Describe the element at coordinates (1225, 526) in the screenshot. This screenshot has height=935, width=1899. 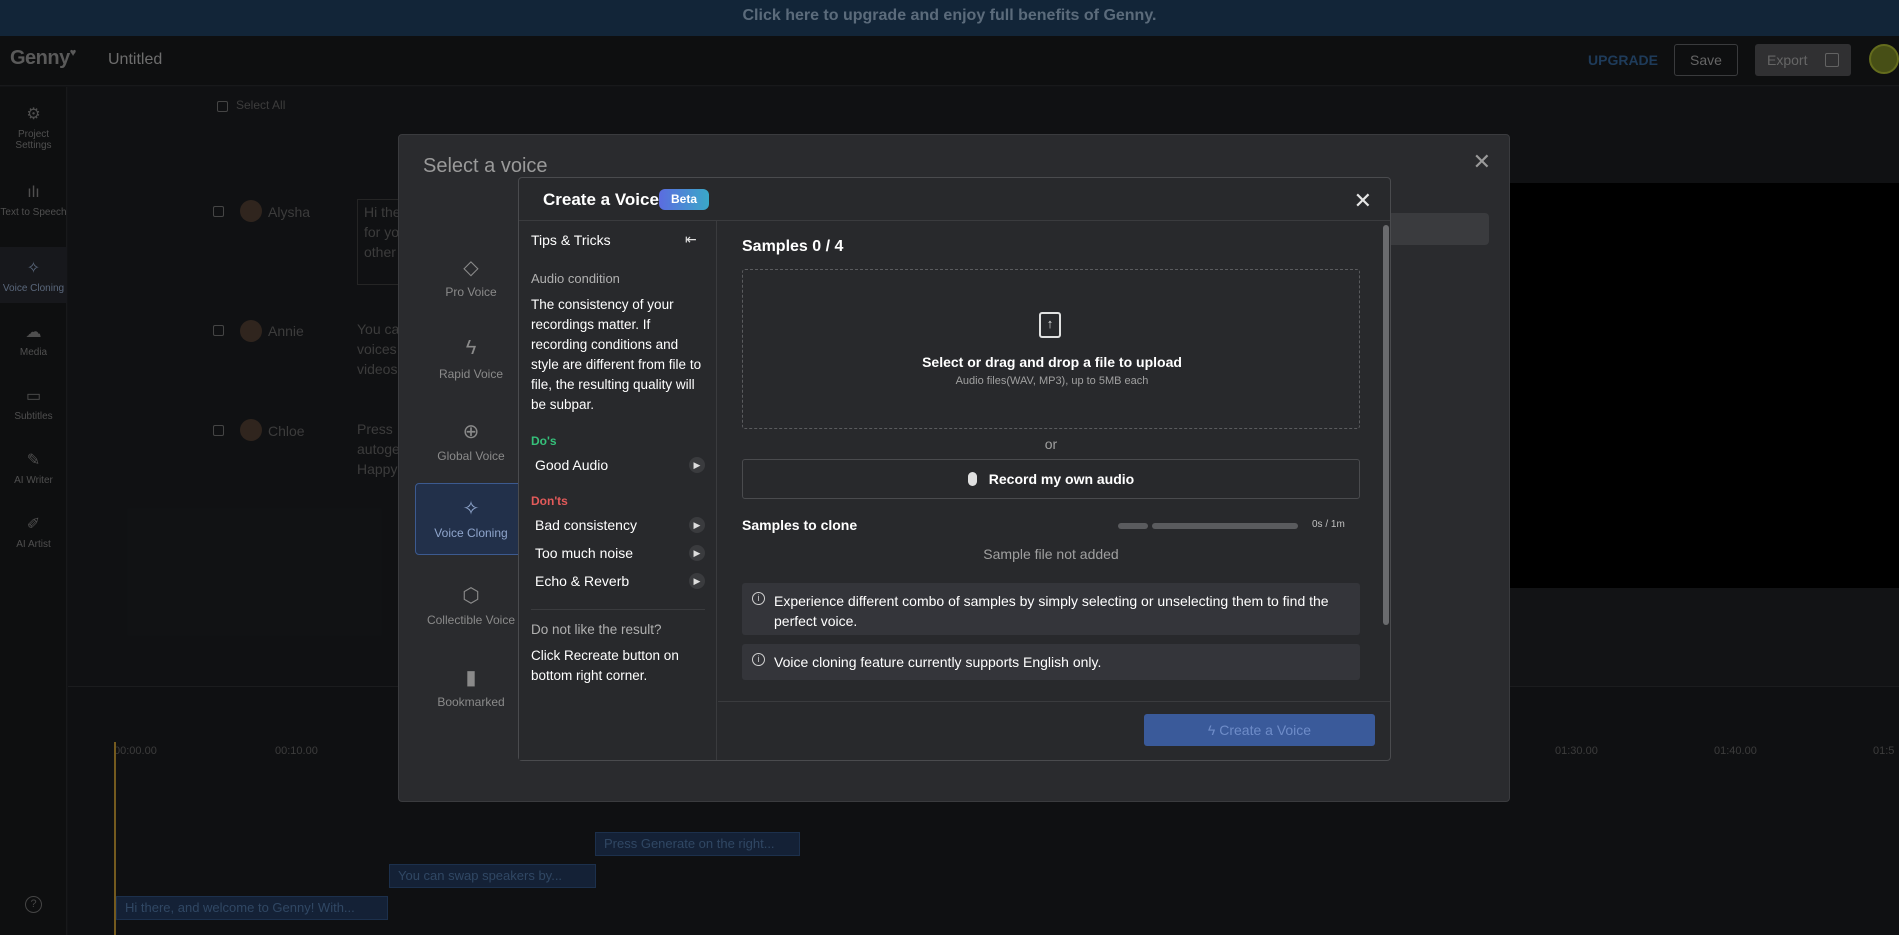
I see `duration-progress-track` at that location.